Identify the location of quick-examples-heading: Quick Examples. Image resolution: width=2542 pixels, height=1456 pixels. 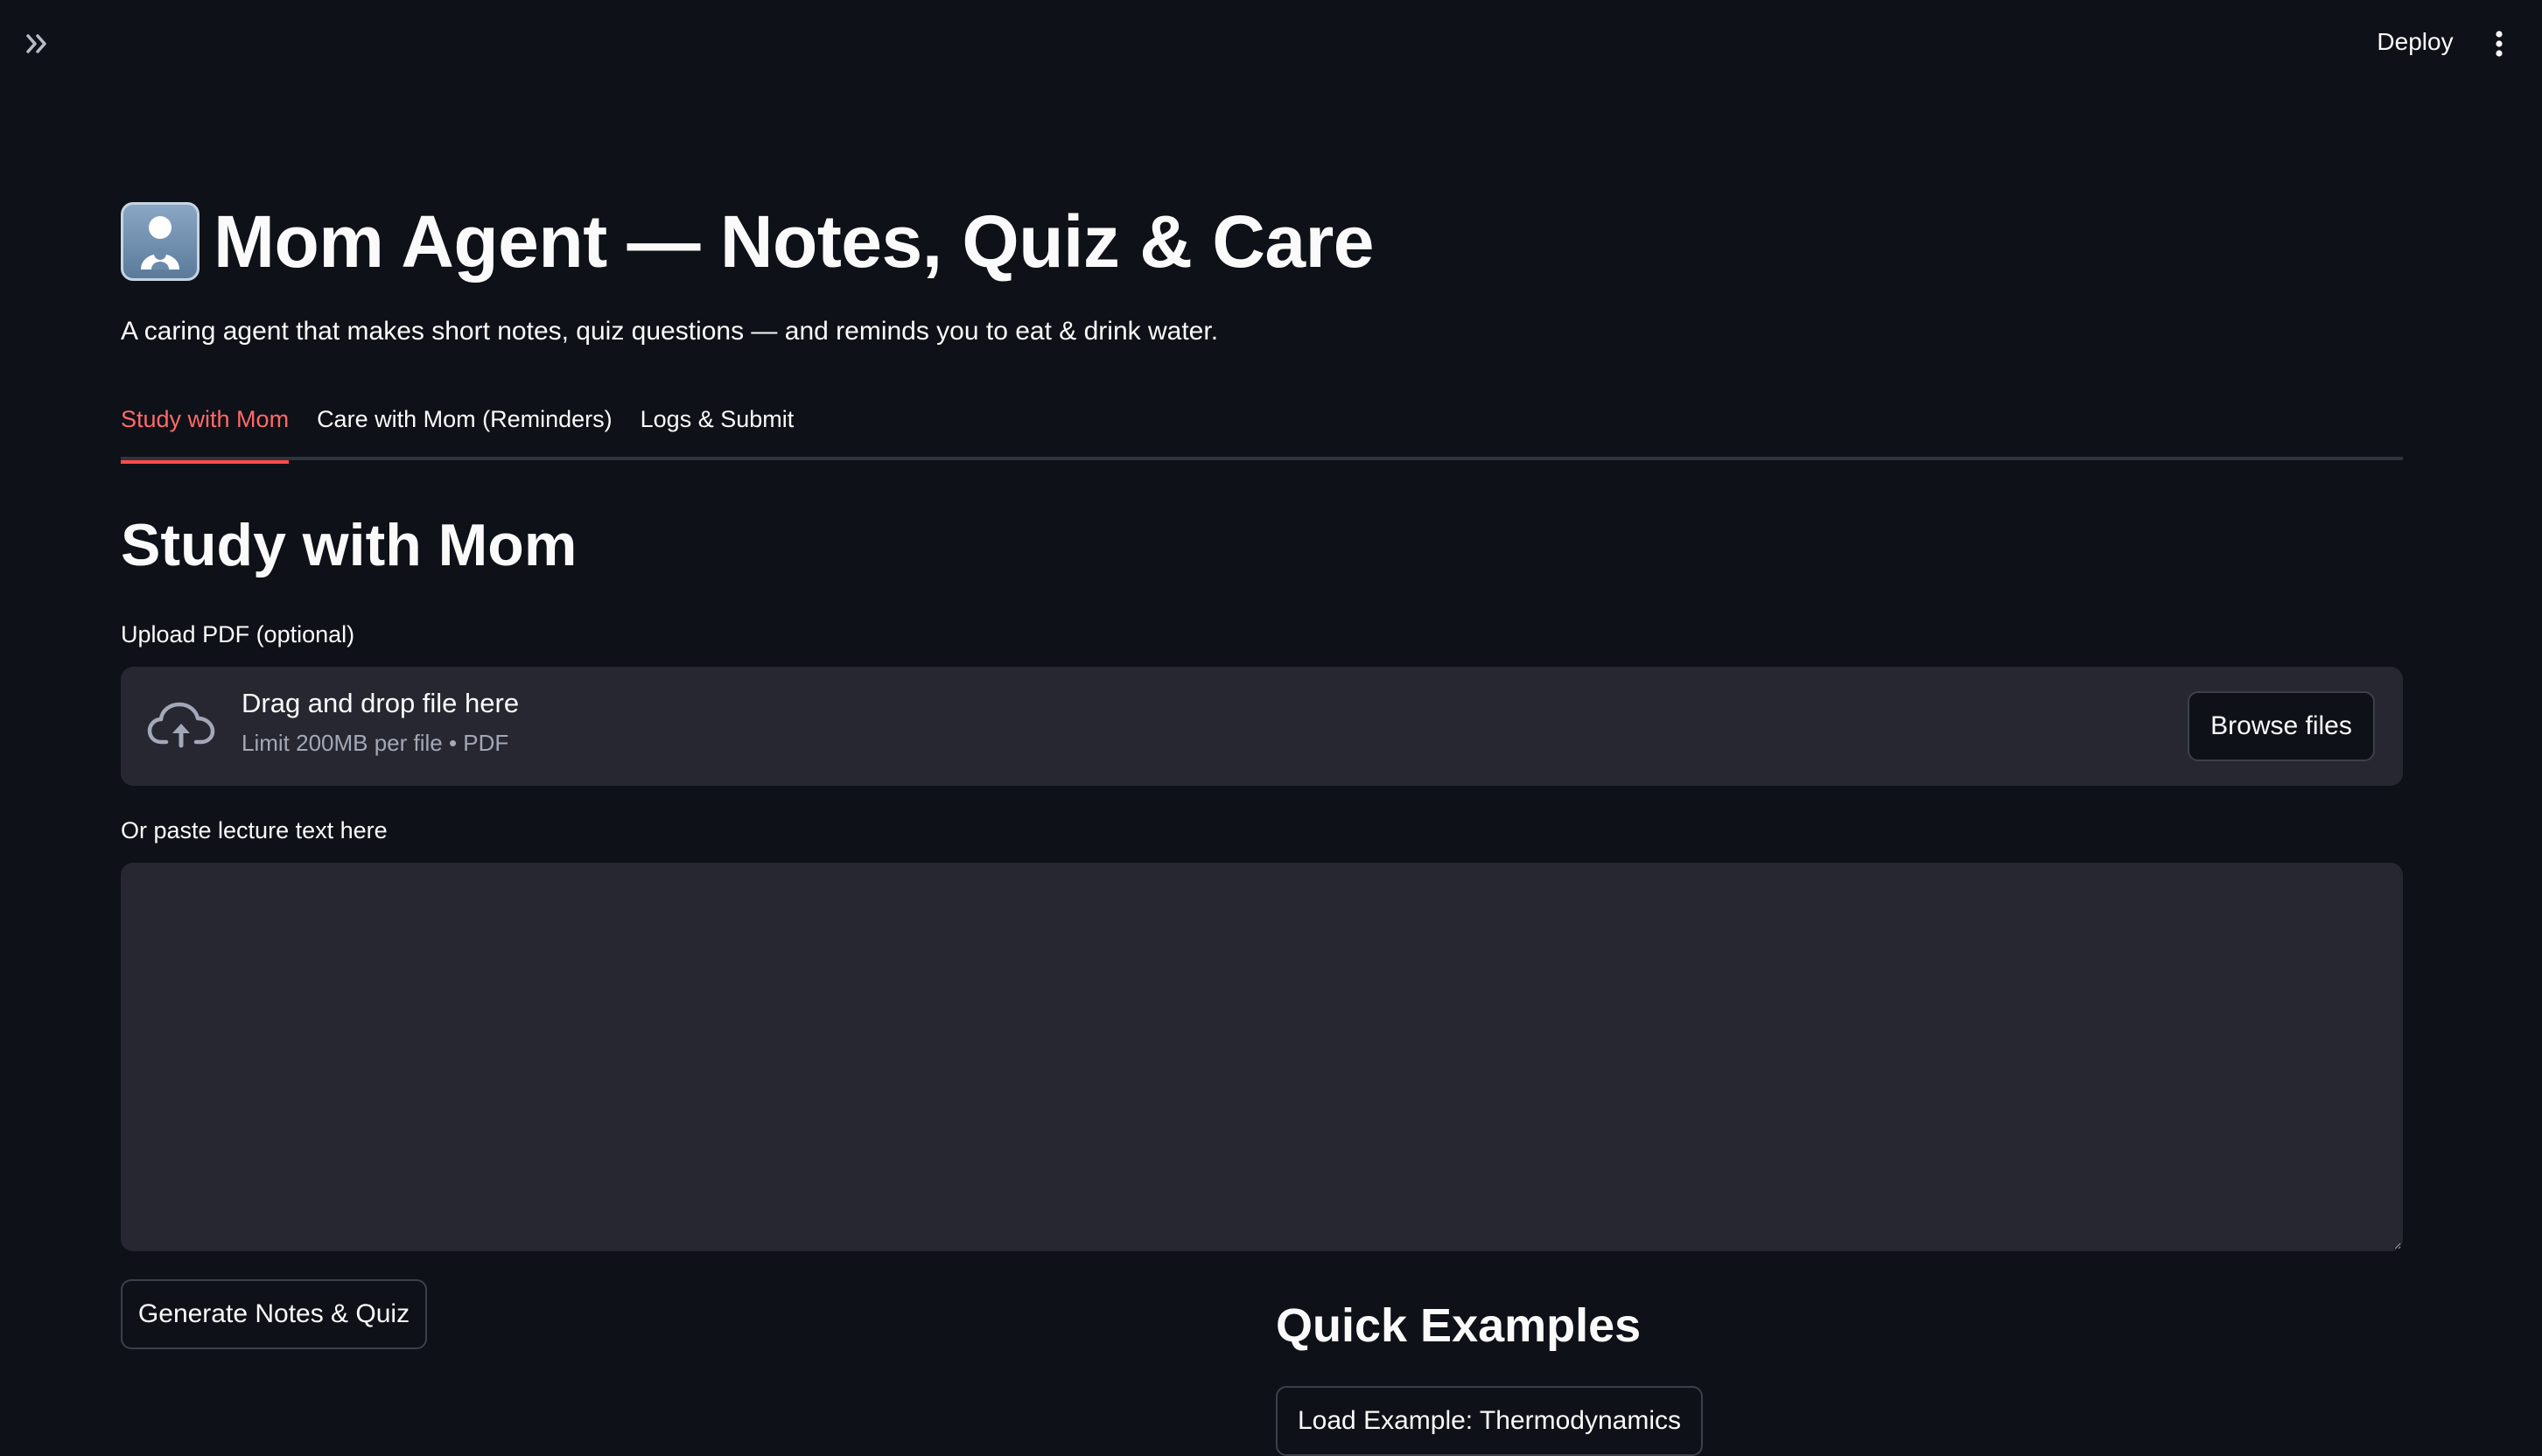
(1459, 1325).